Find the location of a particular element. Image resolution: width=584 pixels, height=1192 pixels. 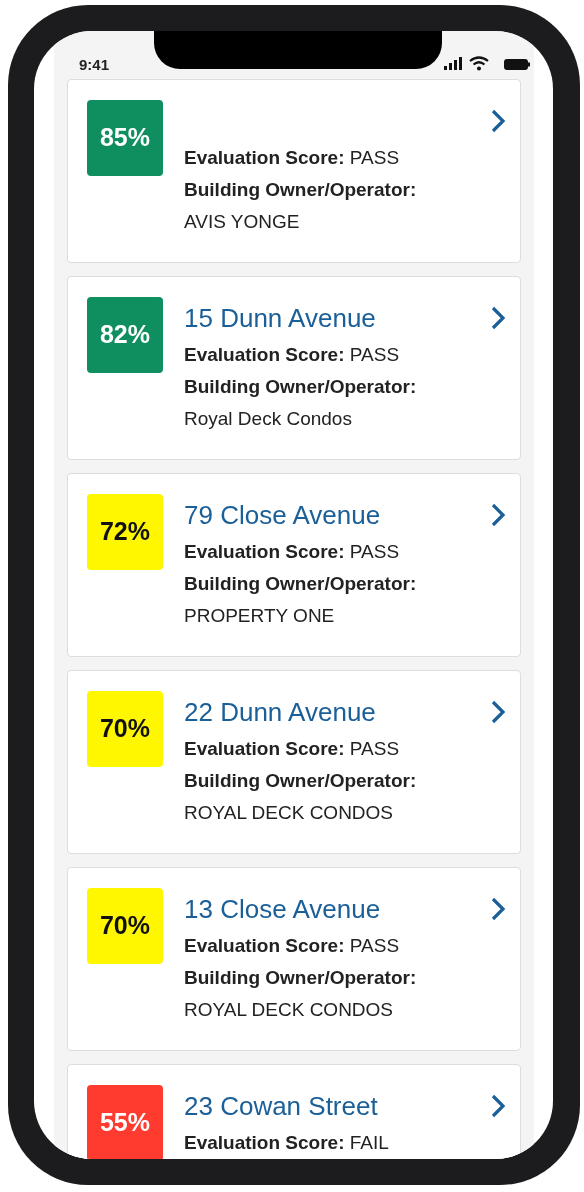

score-badge: 55% is located at coordinates (125, 1122).